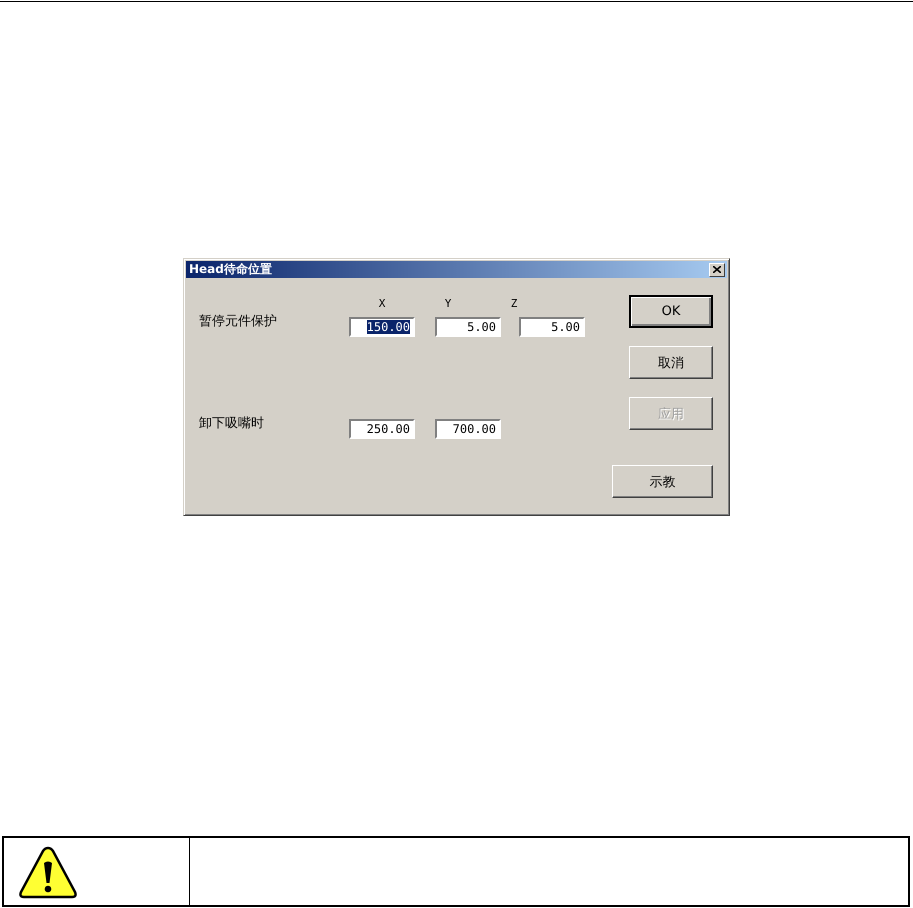 The image size is (913, 908). I want to click on warning-icon, so click(48, 873).